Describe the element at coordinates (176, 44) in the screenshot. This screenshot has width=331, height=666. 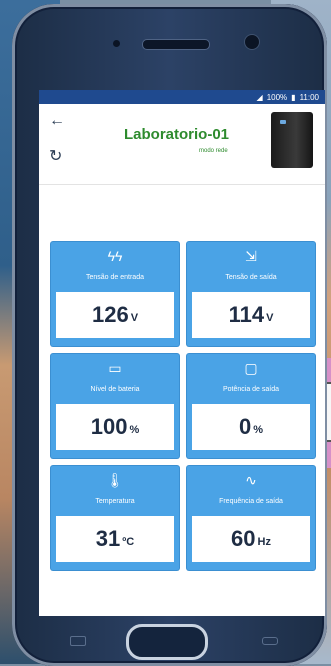
I see `earpiece-speaker` at that location.